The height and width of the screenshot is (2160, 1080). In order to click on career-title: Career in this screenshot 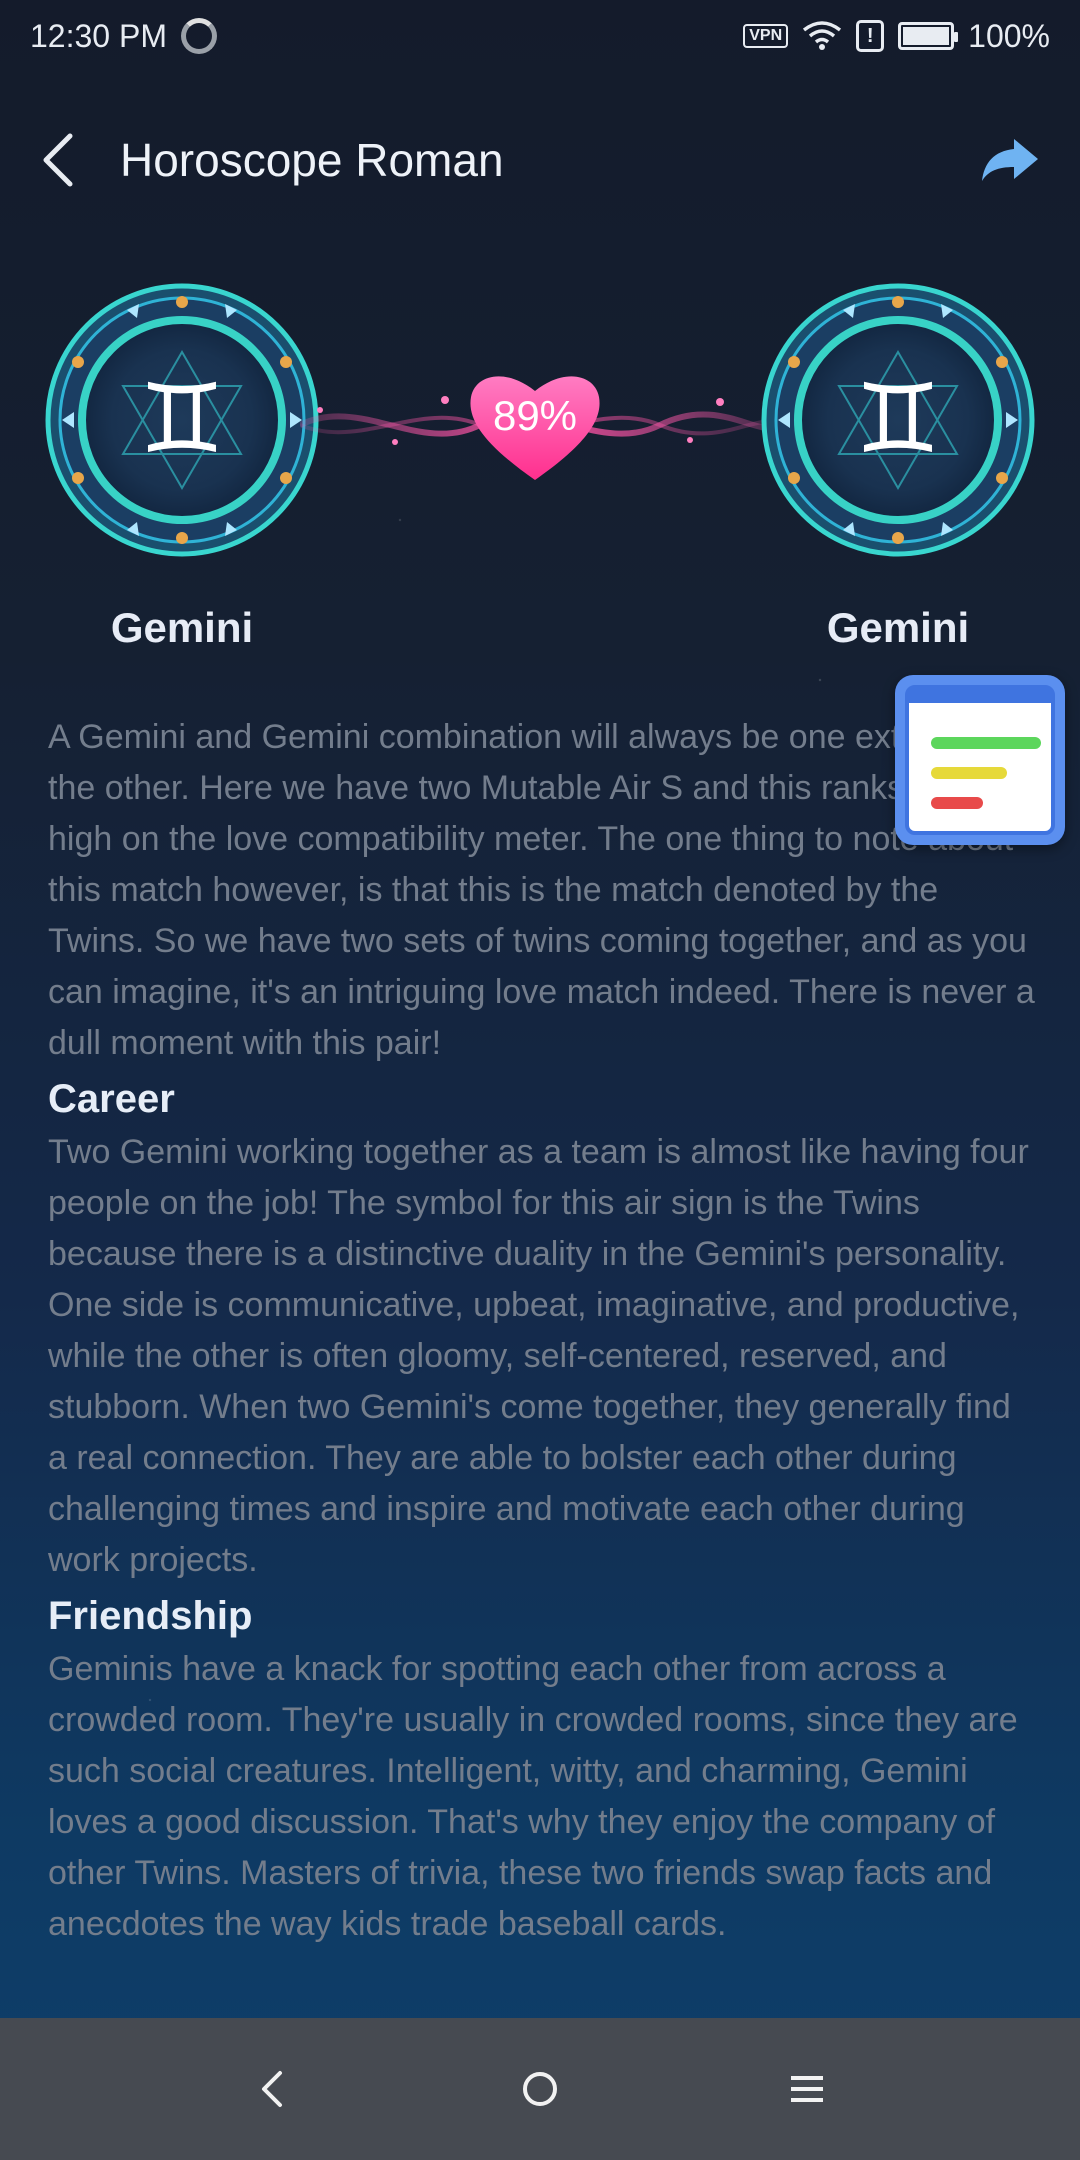, I will do `click(111, 1099)`.